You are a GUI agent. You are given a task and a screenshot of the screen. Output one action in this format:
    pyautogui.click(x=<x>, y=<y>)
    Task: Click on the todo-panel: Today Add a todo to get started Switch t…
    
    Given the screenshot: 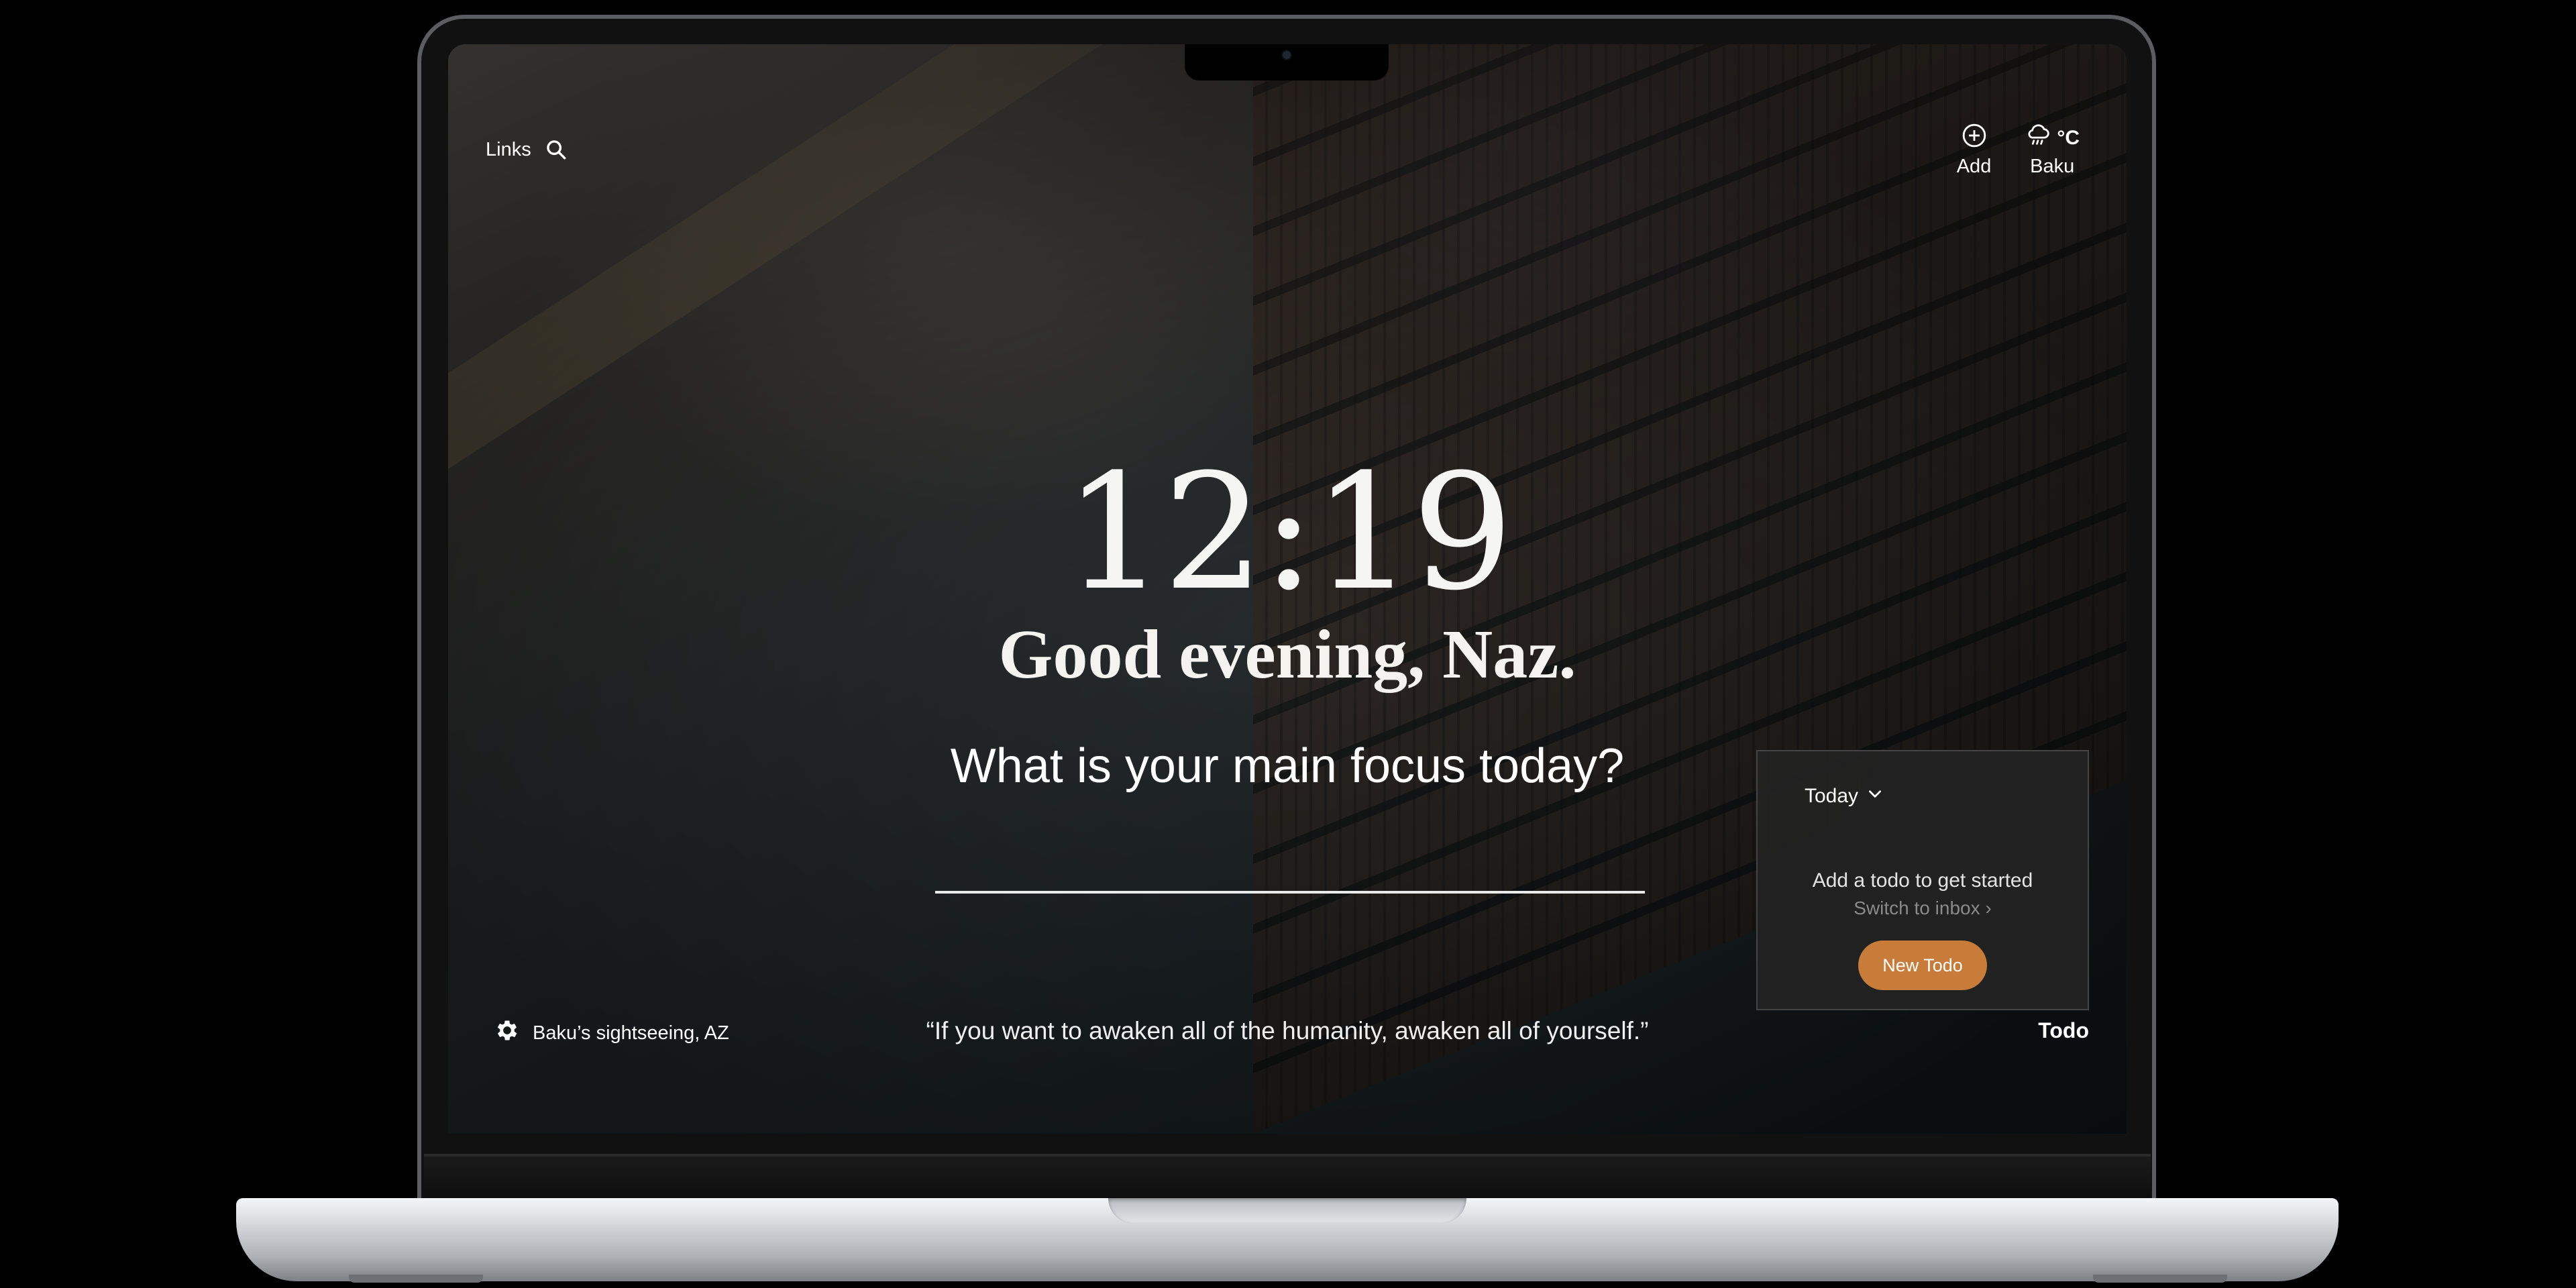 What is the action you would take?
    pyautogui.click(x=1922, y=880)
    